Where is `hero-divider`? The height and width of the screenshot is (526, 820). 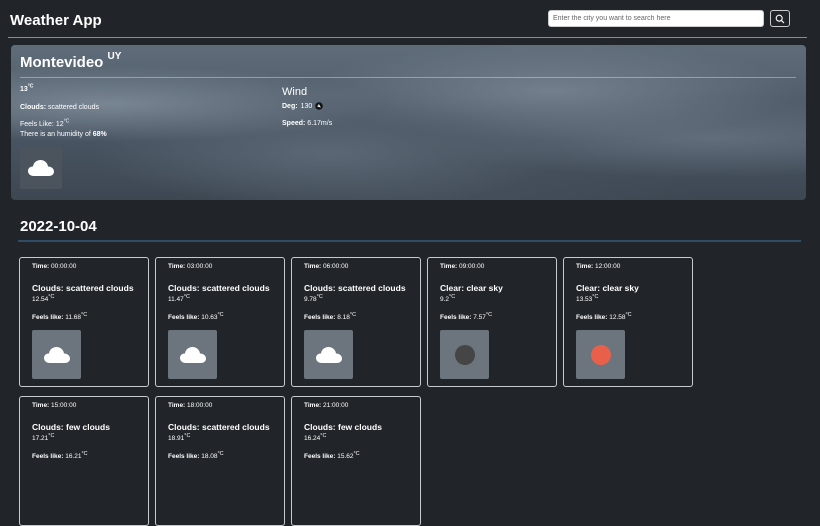
hero-divider is located at coordinates (408, 77).